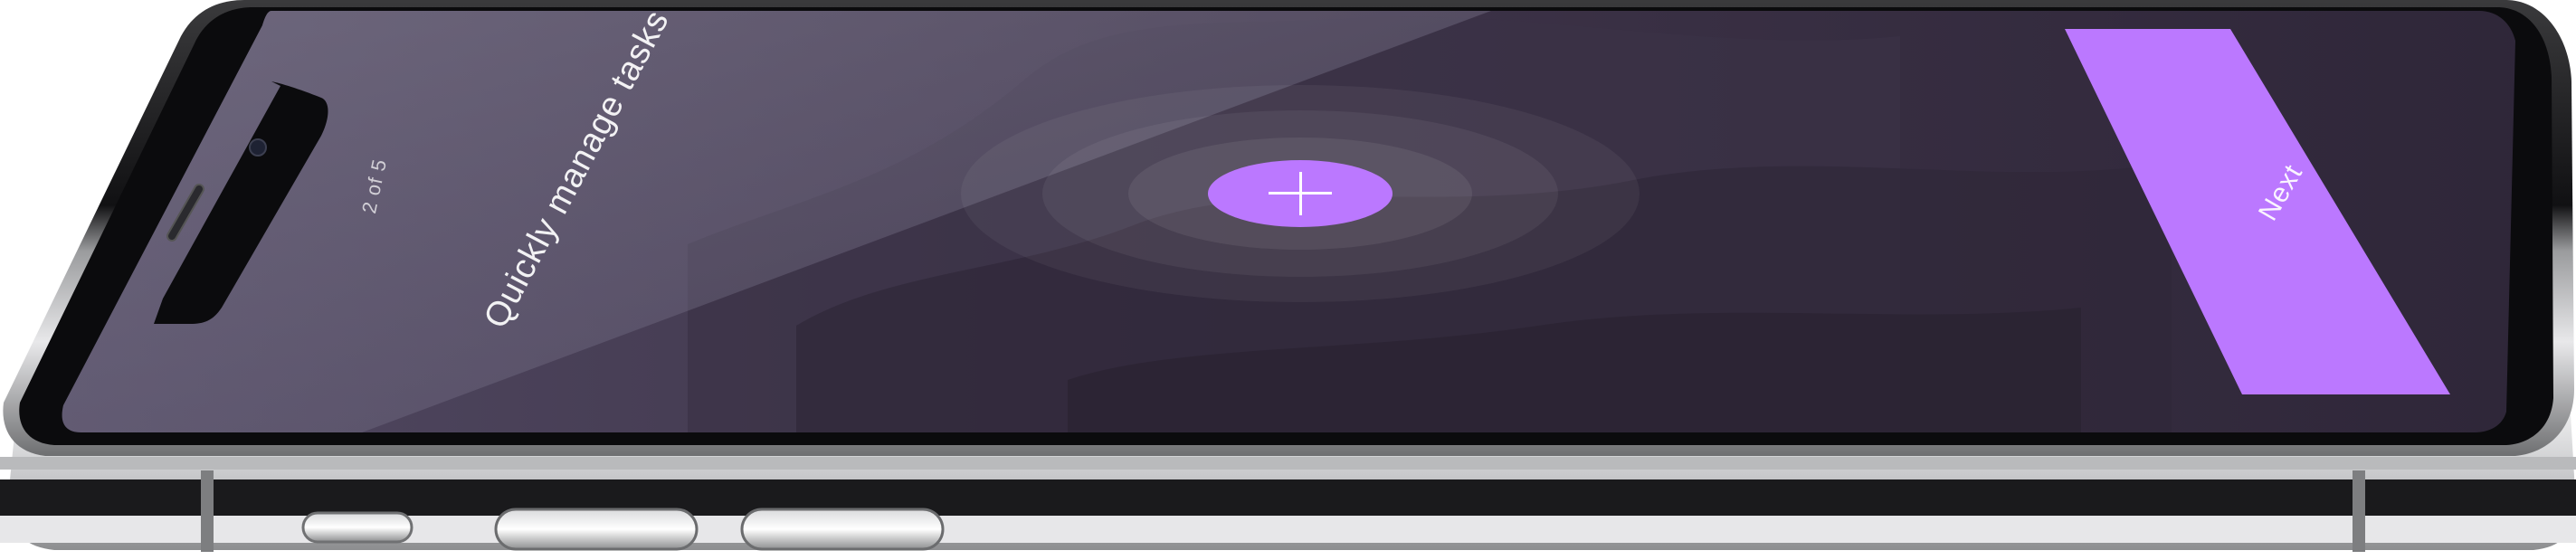 The height and width of the screenshot is (560, 2576). I want to click on next-button, so click(2257, 211).